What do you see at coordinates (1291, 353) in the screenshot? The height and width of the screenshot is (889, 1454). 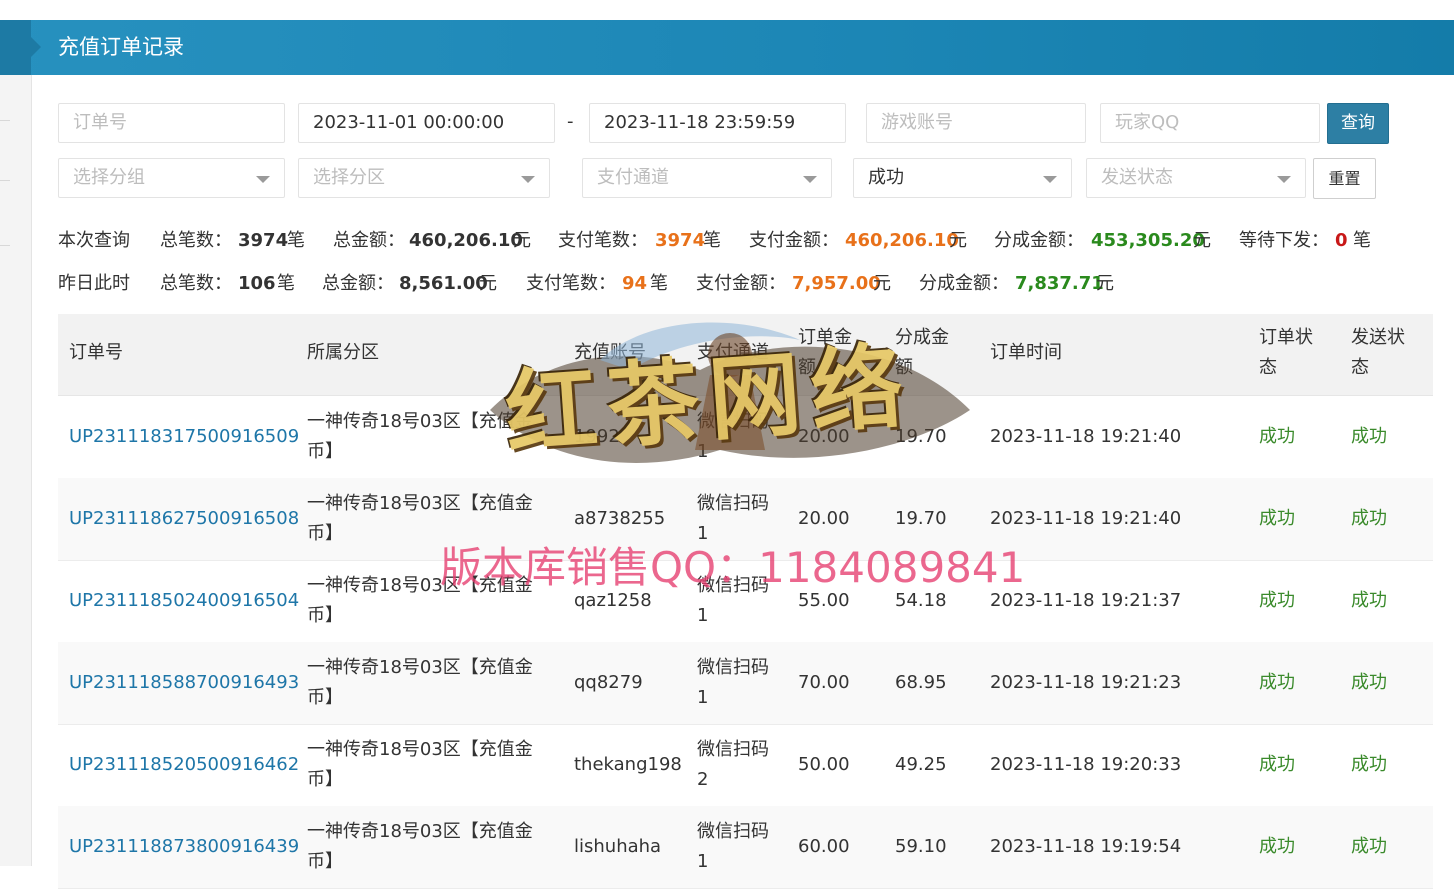 I see `th-order-status: 订单状态` at bounding box center [1291, 353].